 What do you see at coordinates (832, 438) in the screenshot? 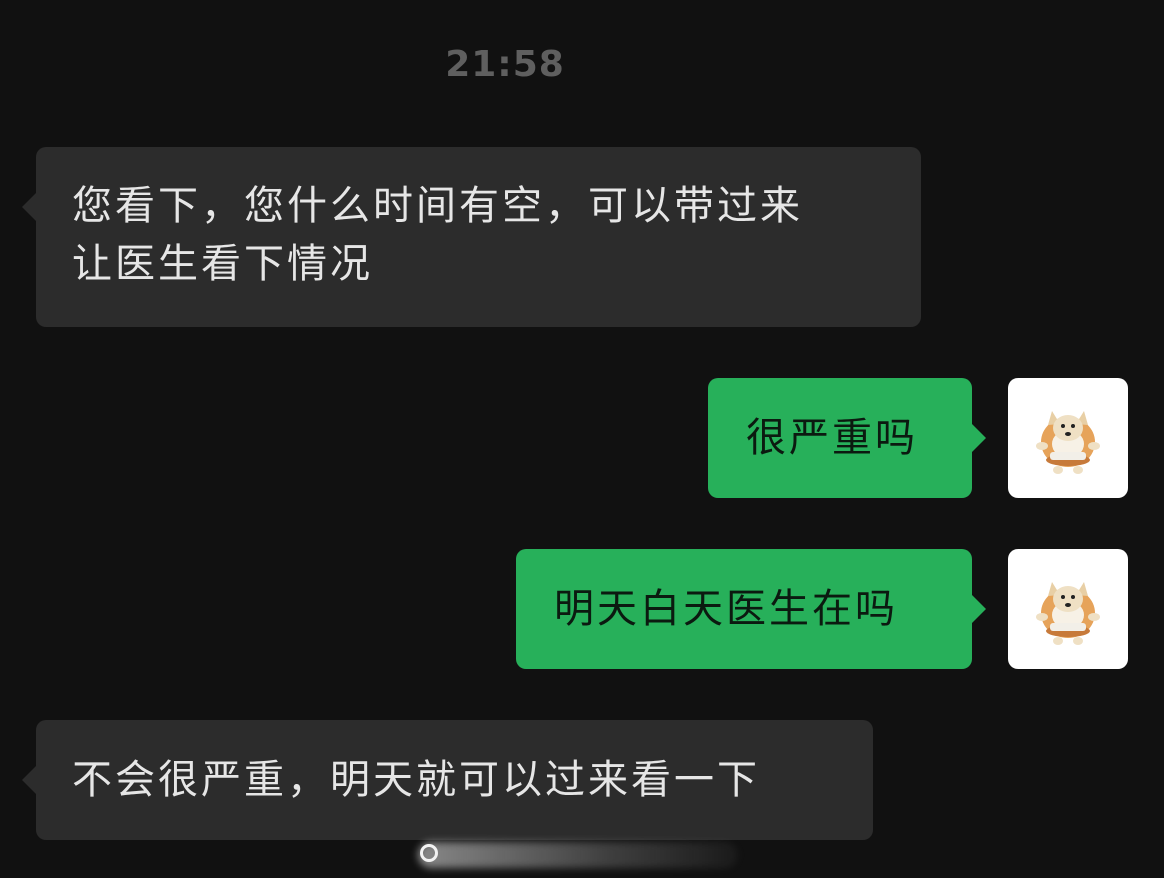
I see `message-text: 很严重吗` at bounding box center [832, 438].